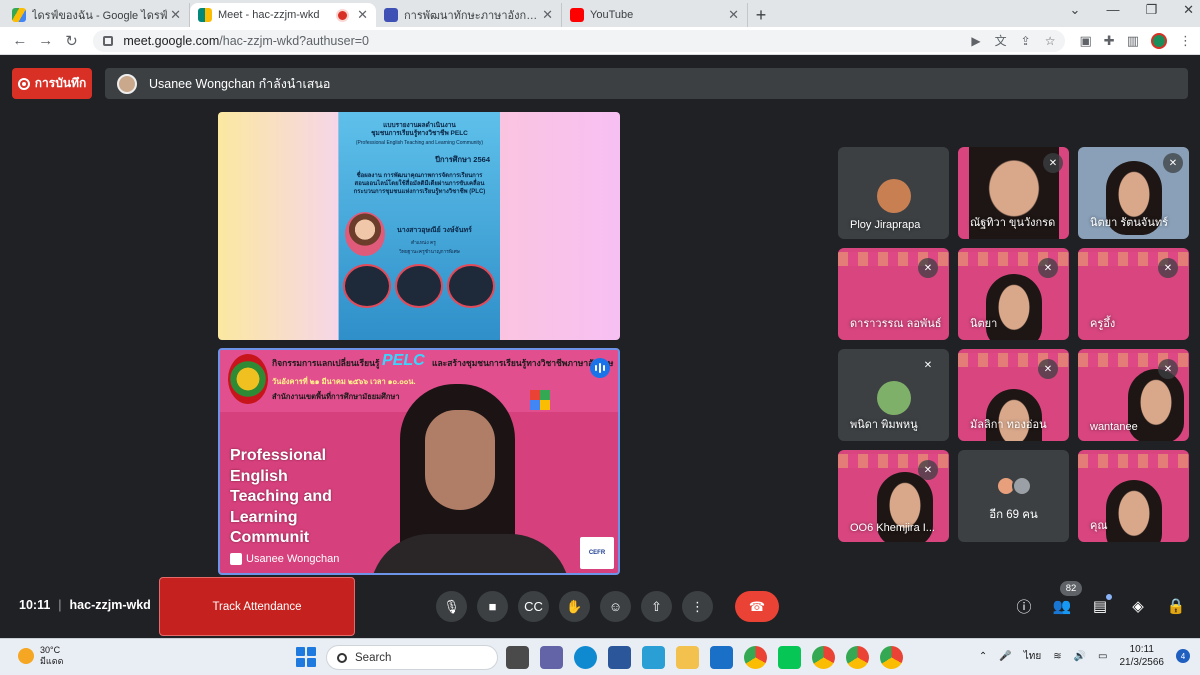  Describe the element at coordinates (1101, 605) in the screenshot. I see `chat-icon: ▤` at that location.